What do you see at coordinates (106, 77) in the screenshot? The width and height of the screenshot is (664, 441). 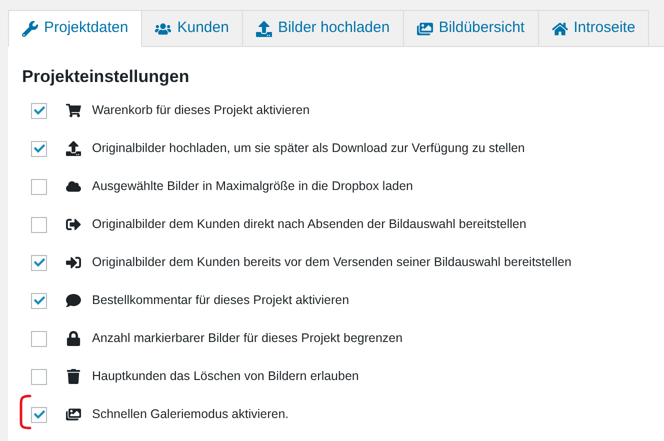 I see `section-title: Projekteinstellungen` at bounding box center [106, 77].